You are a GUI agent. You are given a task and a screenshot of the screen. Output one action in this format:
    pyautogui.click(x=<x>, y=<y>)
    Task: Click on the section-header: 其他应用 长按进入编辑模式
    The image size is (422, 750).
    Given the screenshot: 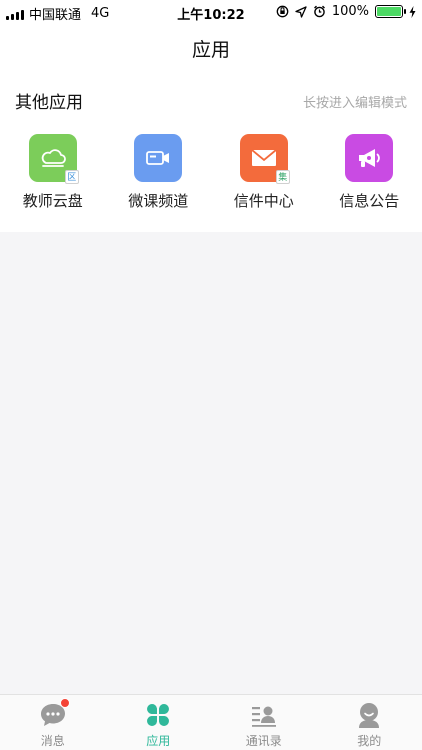 What is the action you would take?
    pyautogui.click(x=211, y=100)
    